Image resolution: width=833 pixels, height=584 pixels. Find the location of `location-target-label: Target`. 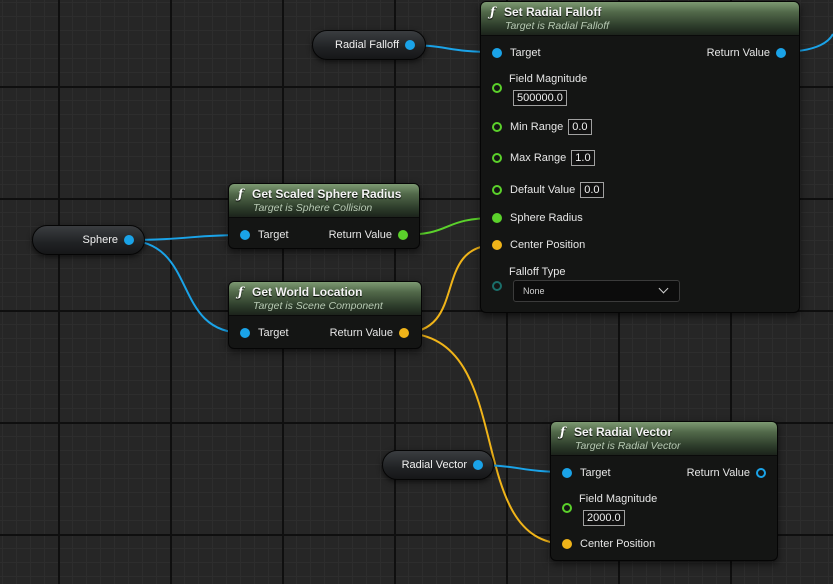

location-target-label: Target is located at coordinates (273, 333).